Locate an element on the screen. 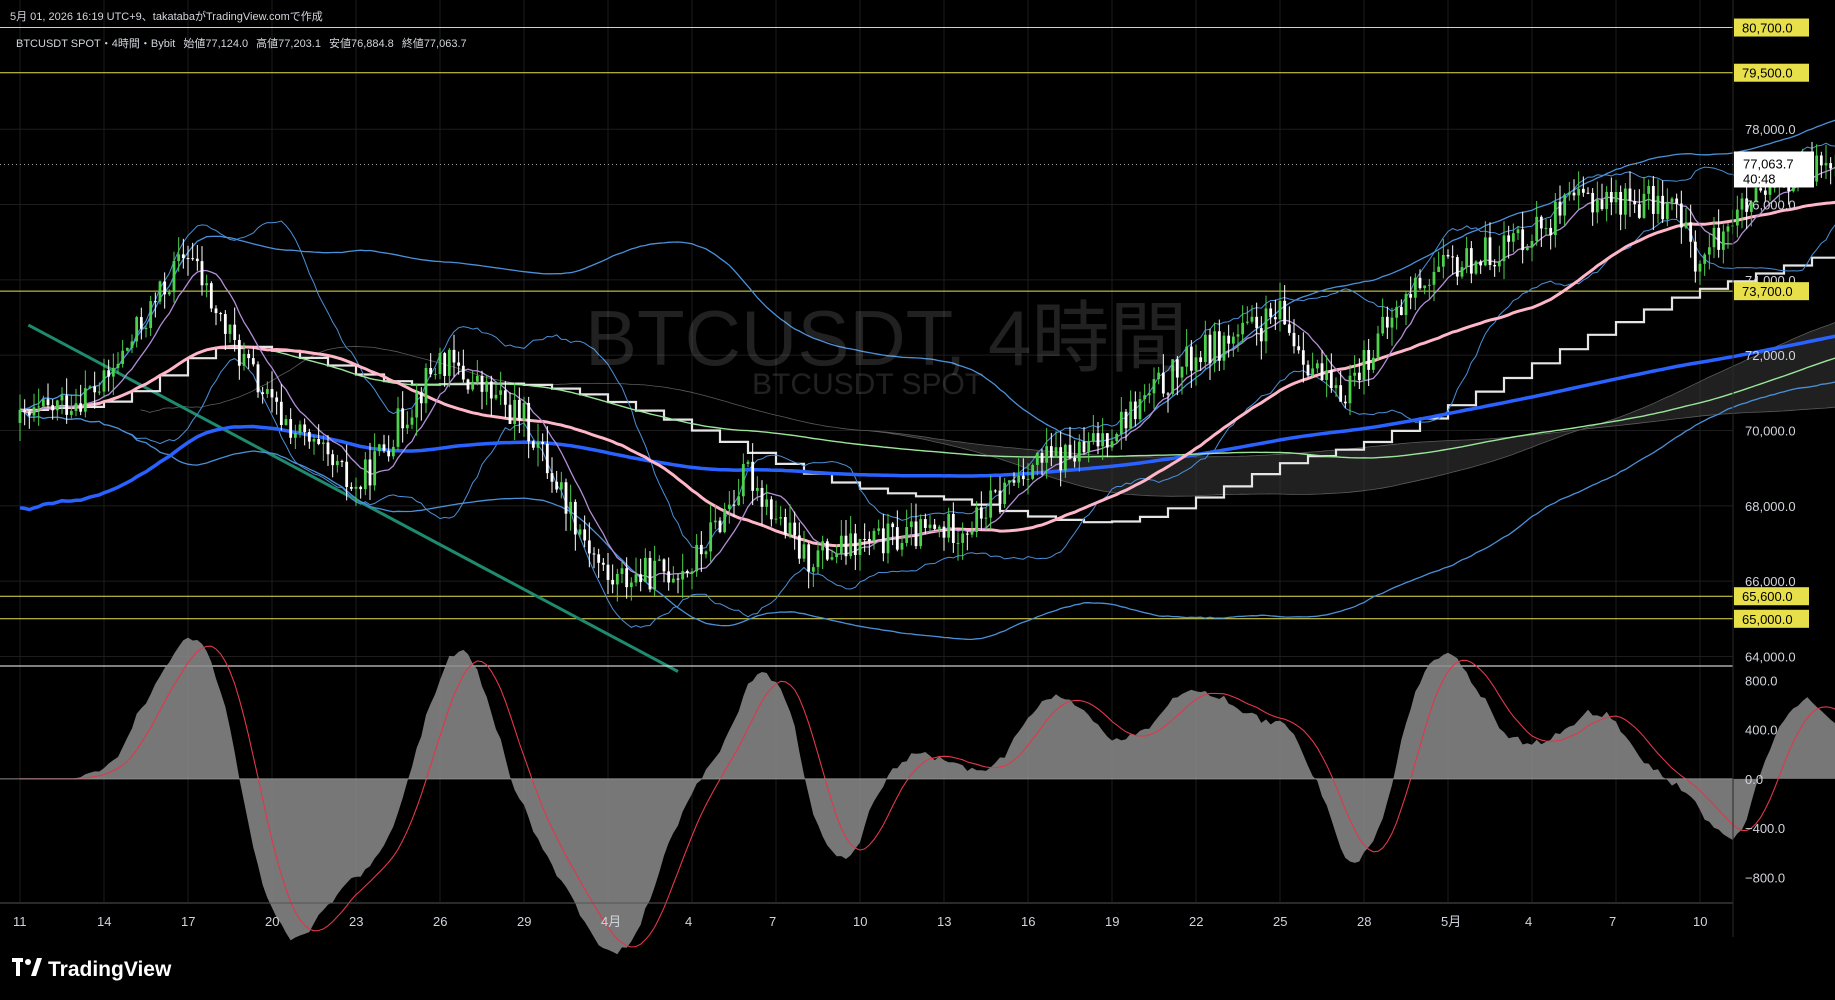  tradingview-logo: TradingView is located at coordinates (91, 970).